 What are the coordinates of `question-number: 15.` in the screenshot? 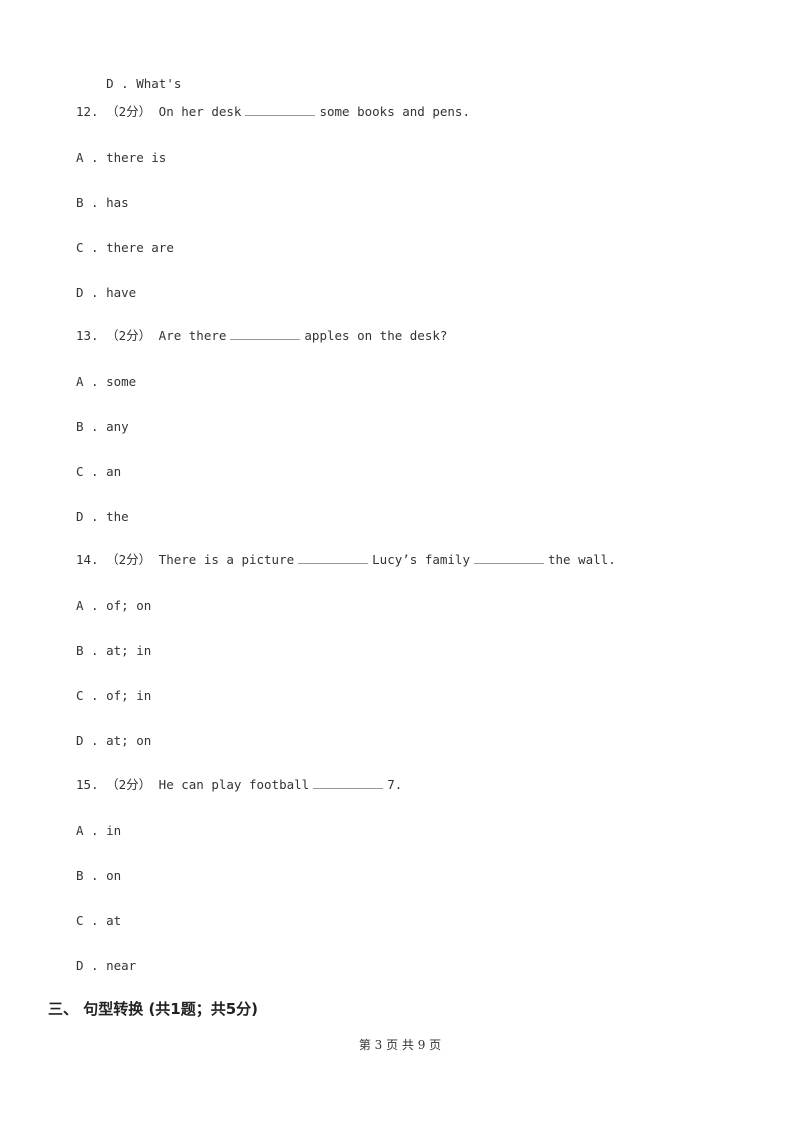 It's located at (87, 784).